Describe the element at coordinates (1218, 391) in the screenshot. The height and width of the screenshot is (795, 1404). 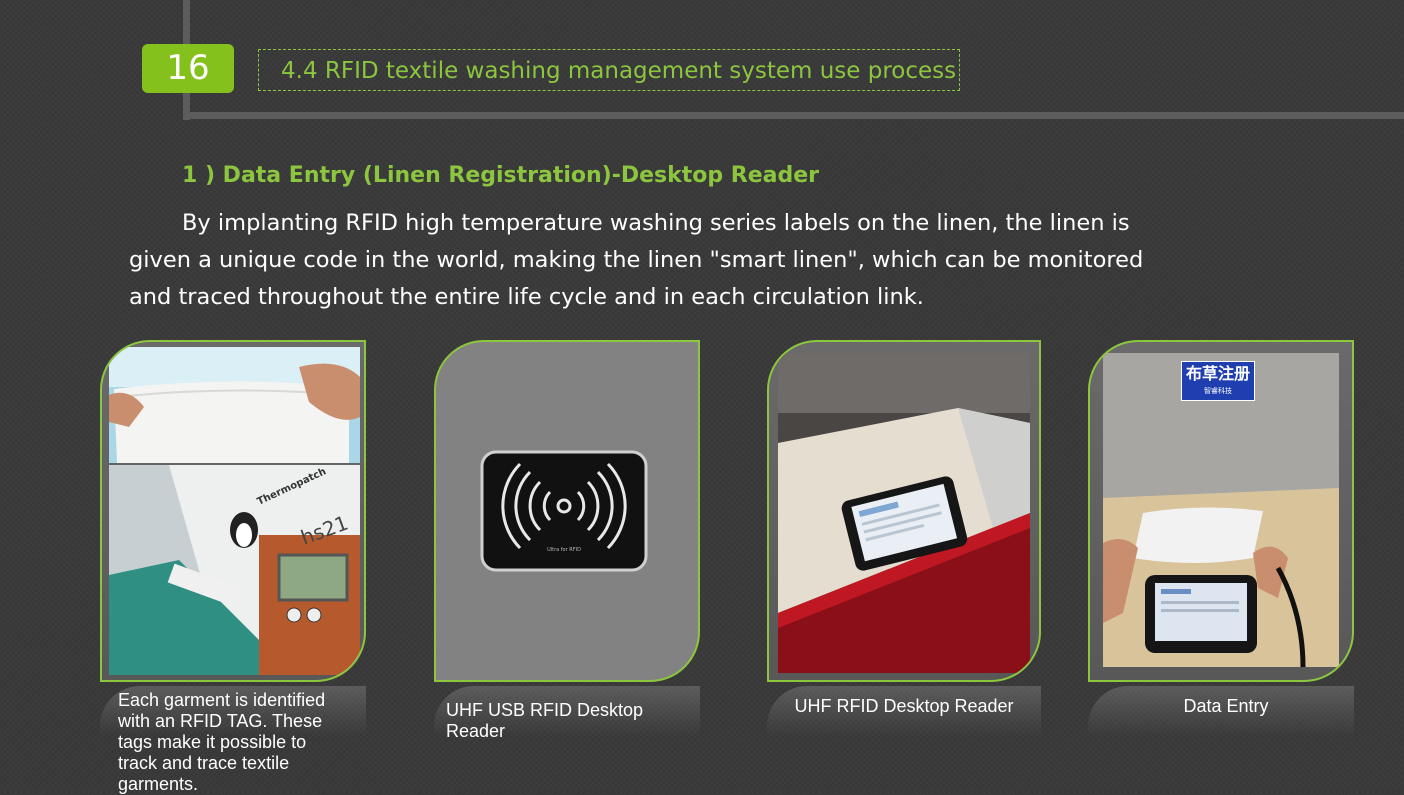
I see `sign-sub-text: 智睿科技` at that location.